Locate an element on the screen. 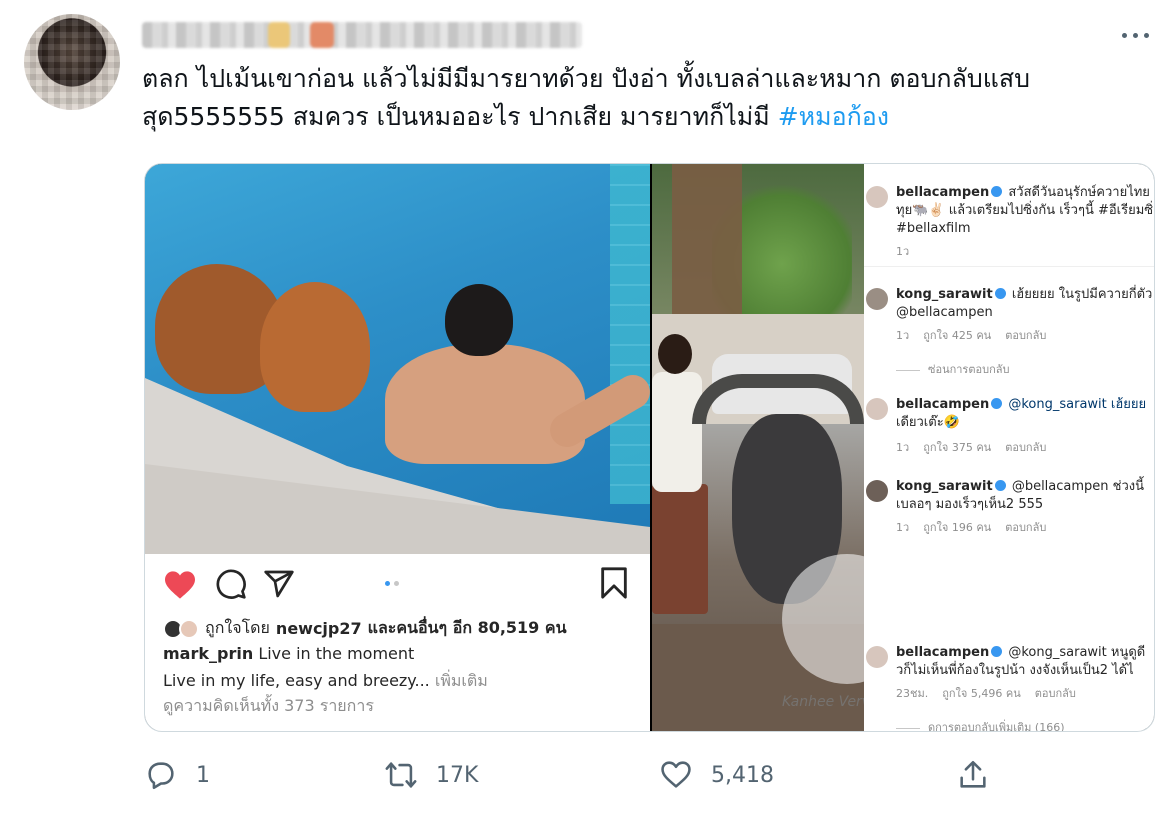 Image resolution: width=1176 pixels, height=820 pixels. ig-caption-text: Live in the moment is located at coordinates (336, 653).